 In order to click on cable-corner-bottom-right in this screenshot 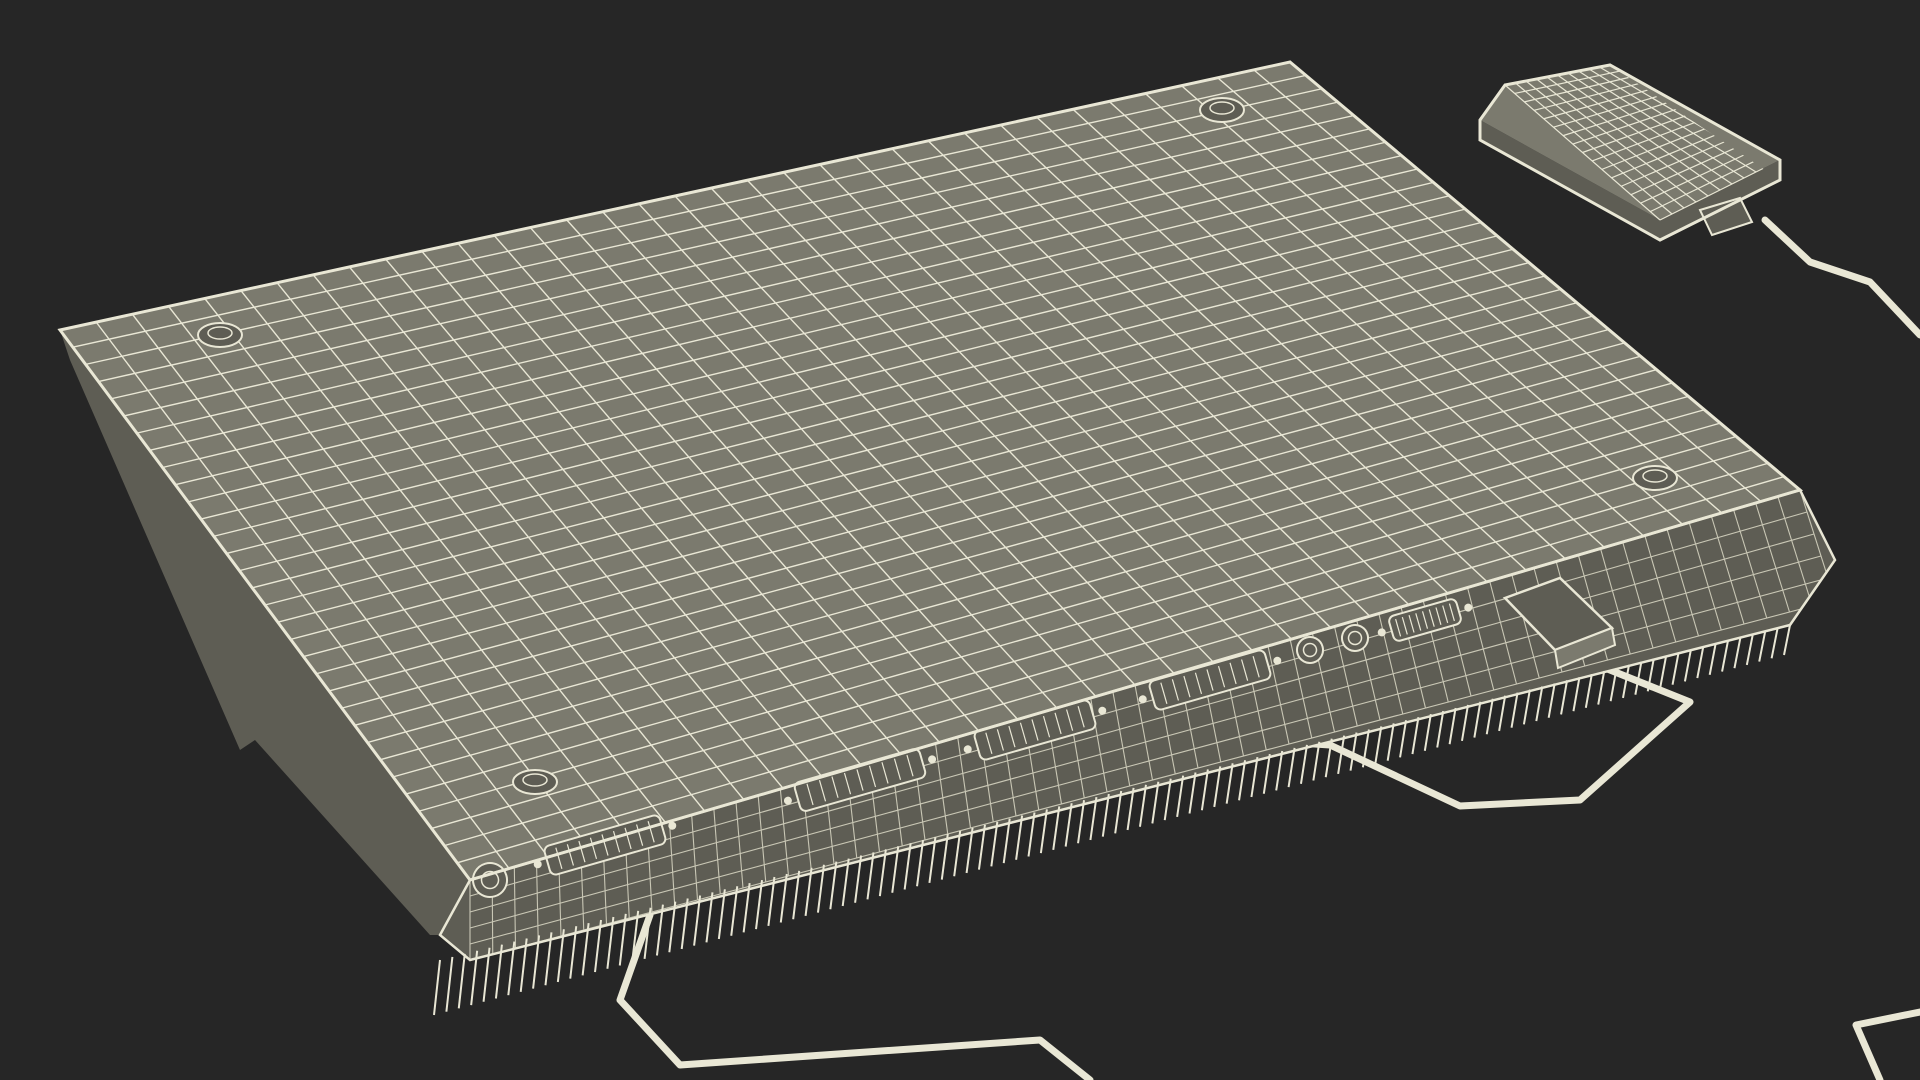, I will do `click(1886, 1044)`.